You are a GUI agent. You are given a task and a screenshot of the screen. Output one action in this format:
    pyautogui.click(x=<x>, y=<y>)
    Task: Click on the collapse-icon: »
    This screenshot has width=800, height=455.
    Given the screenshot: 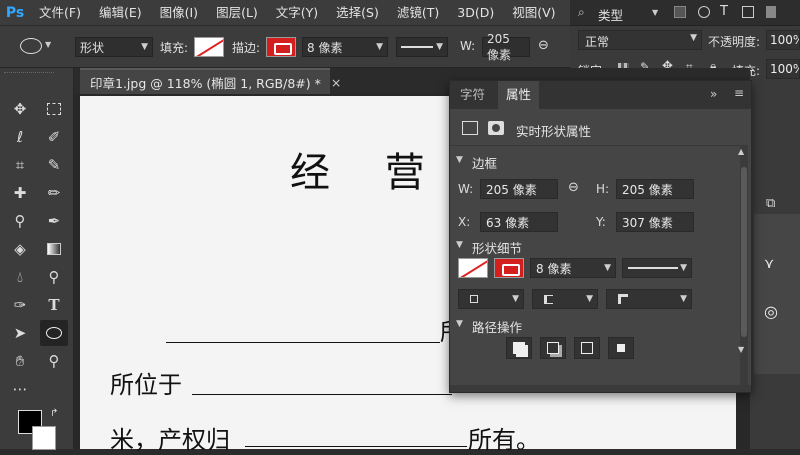 What is the action you would take?
    pyautogui.click(x=713, y=94)
    